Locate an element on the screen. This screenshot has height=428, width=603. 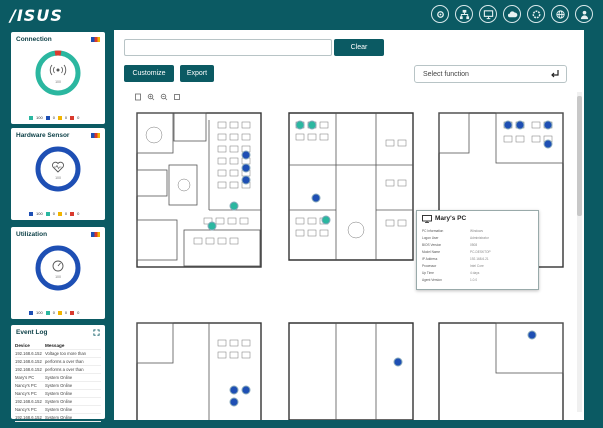
heart-pulse-icon is located at coordinates (58, 167).